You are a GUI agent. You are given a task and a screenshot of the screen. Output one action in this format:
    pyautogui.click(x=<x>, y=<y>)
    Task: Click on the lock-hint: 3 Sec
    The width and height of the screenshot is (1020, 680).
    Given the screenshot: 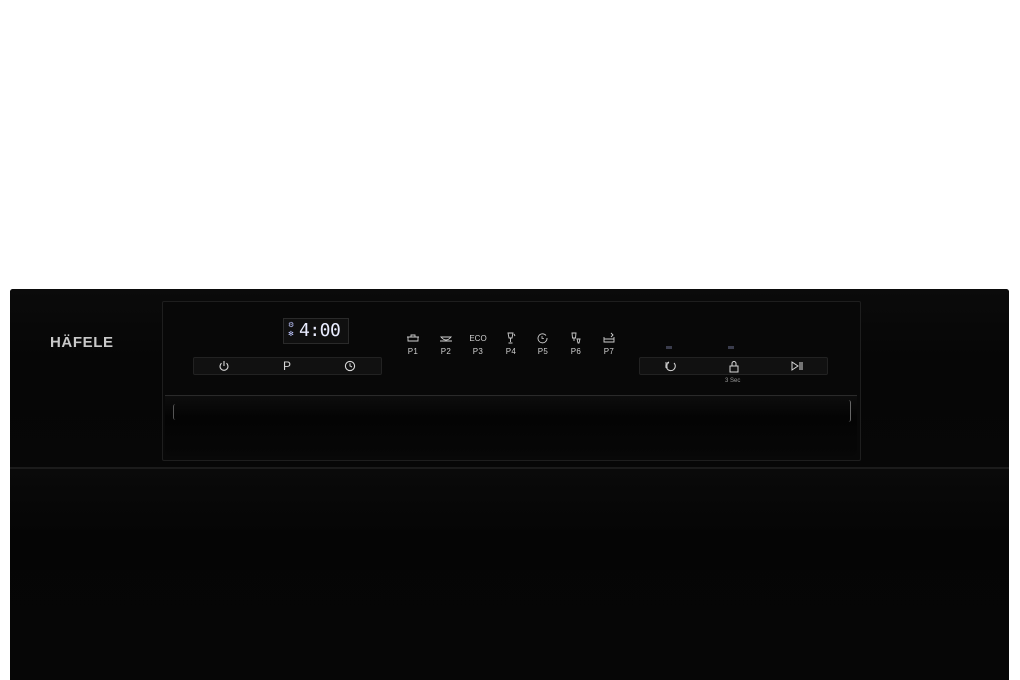 What is the action you would take?
    pyautogui.click(x=733, y=381)
    